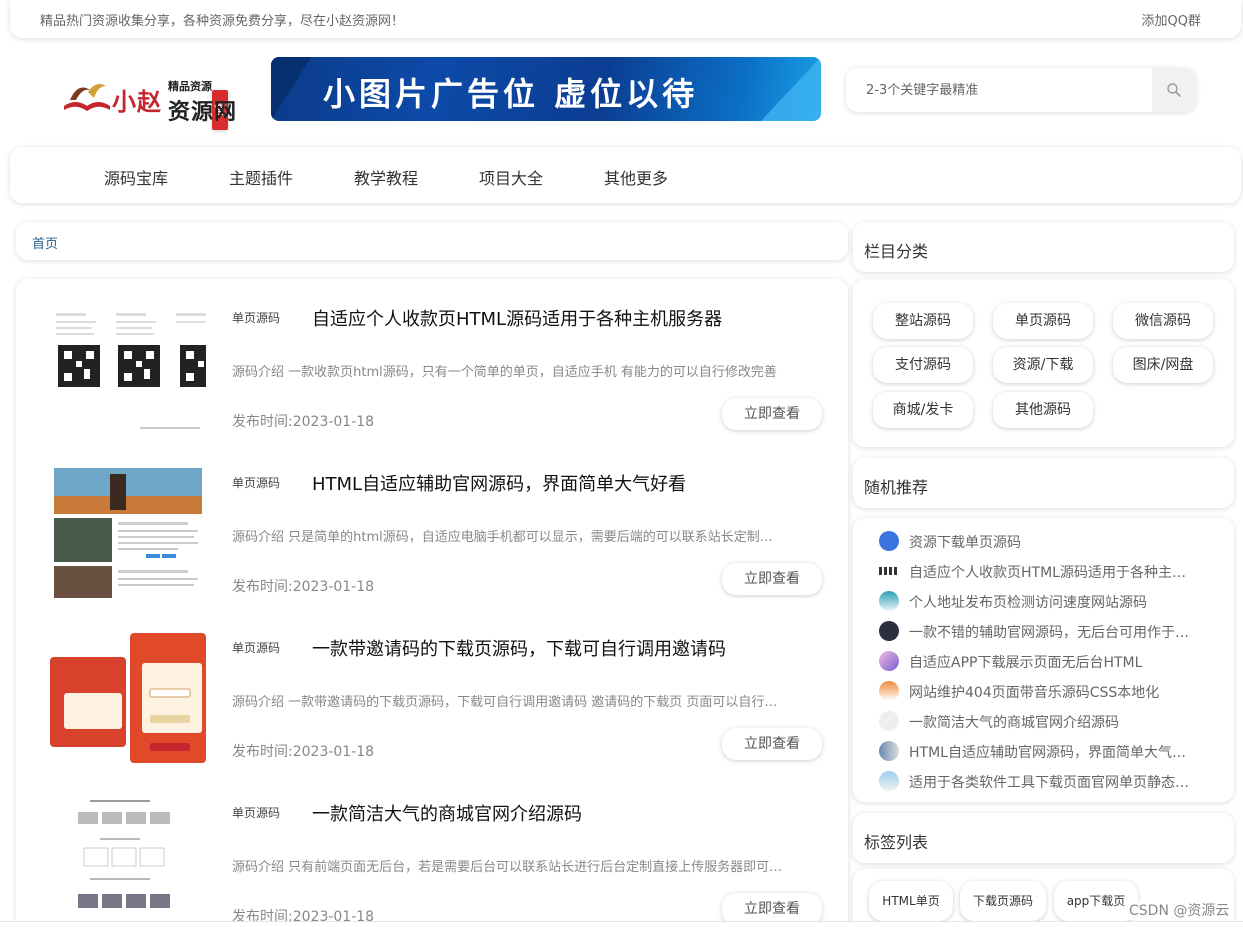 This screenshot has height=927, width=1243. Describe the element at coordinates (636, 177) in the screenshot. I see `nav-item-more: 其他更多` at that location.